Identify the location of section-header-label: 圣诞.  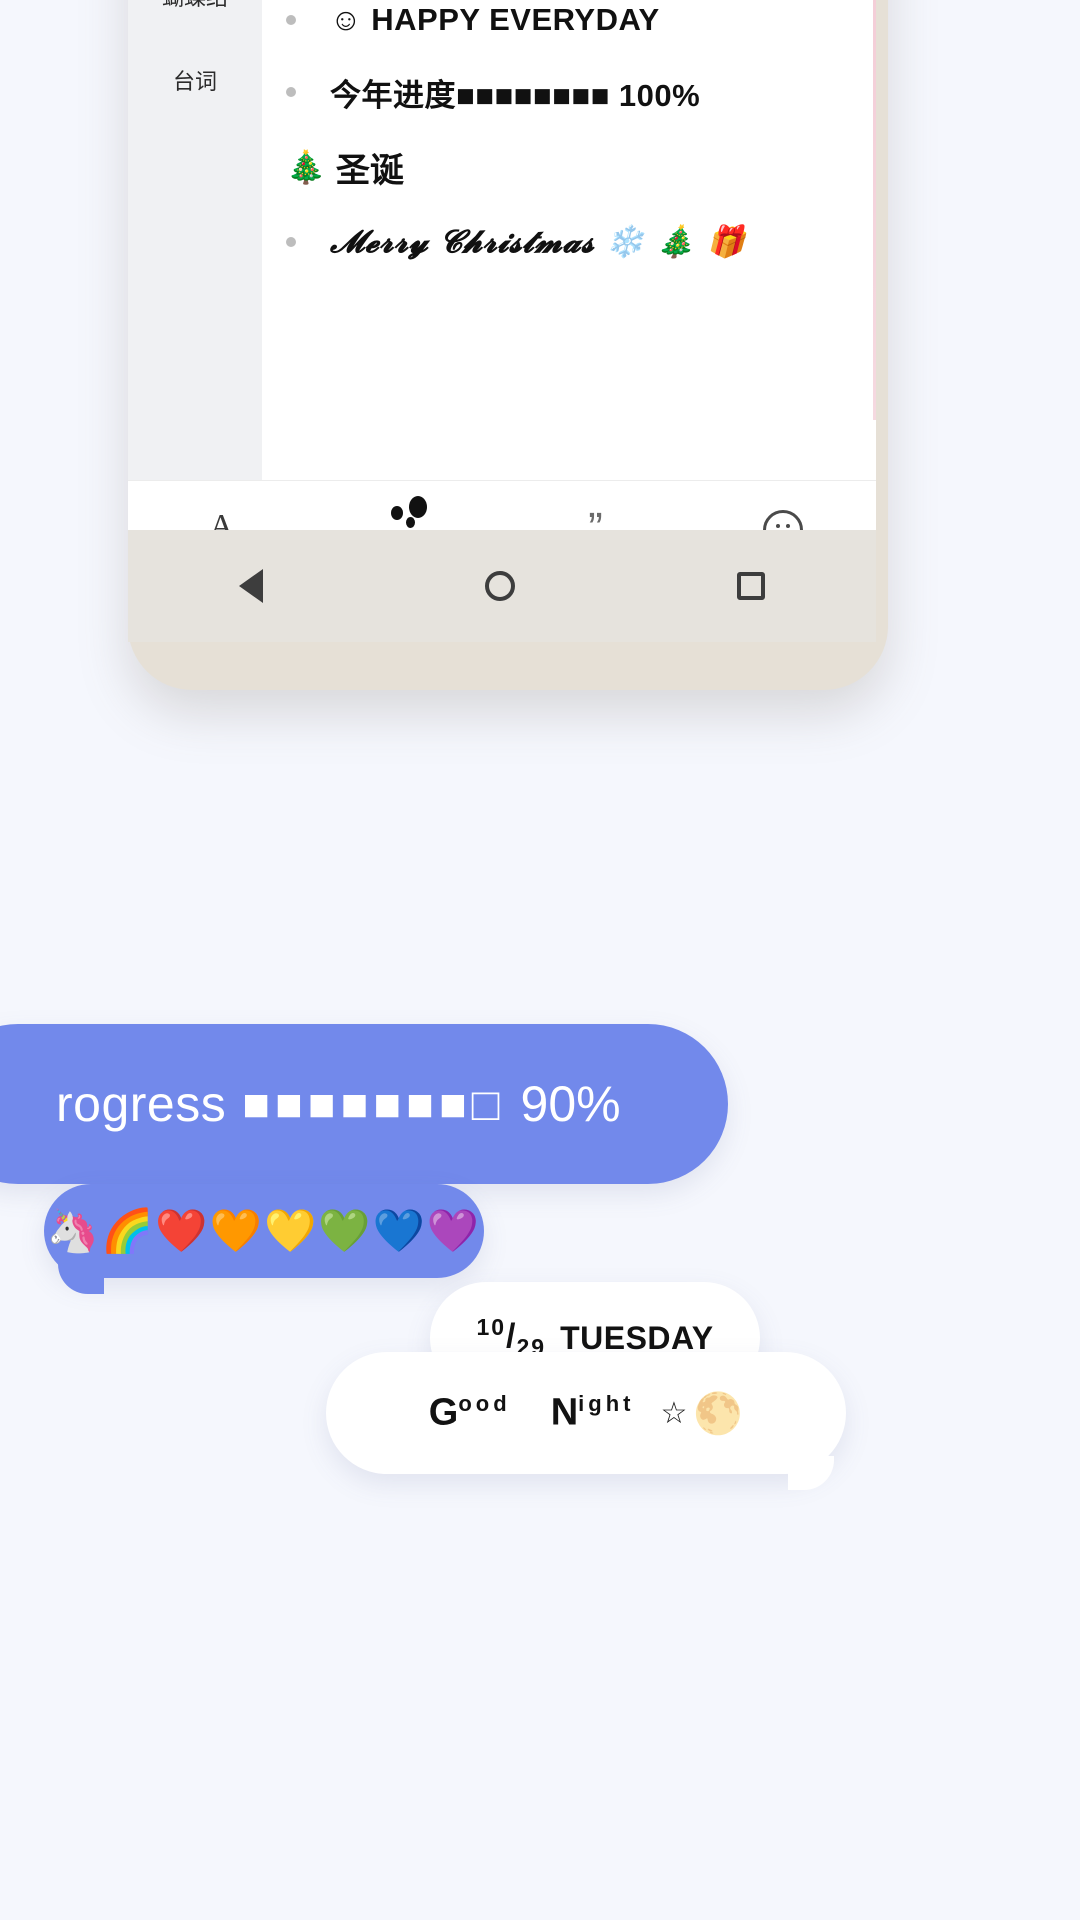
(369, 170).